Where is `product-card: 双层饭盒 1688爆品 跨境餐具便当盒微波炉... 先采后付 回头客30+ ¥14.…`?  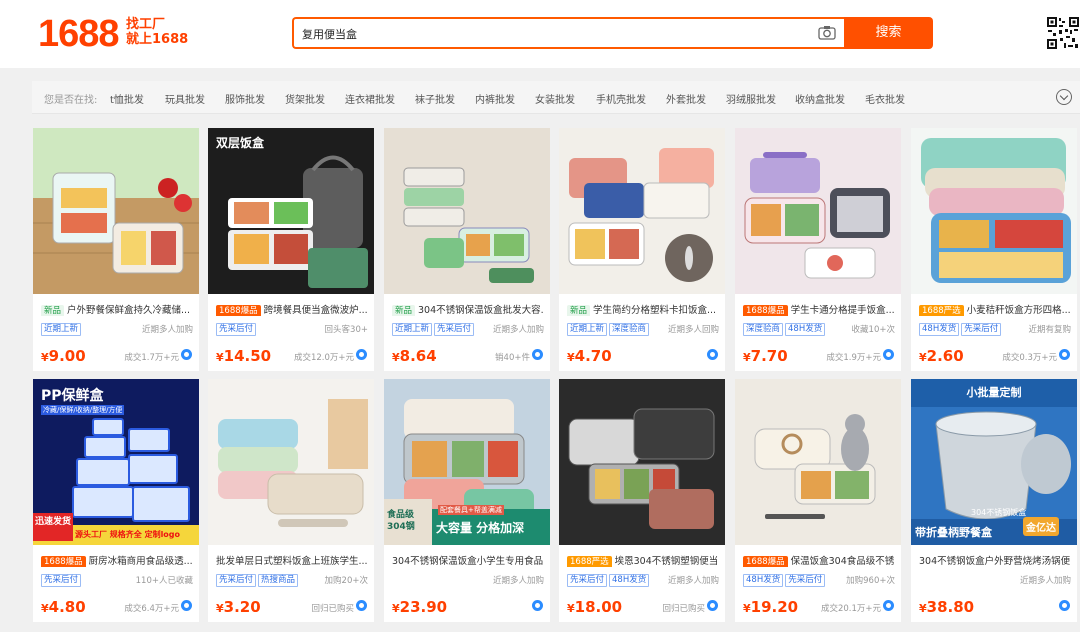
product-card: 双层饭盒 1688爆品 跨境餐具便当盒微波炉... 先采后付 回头客30+ ¥14.… is located at coordinates (291, 249).